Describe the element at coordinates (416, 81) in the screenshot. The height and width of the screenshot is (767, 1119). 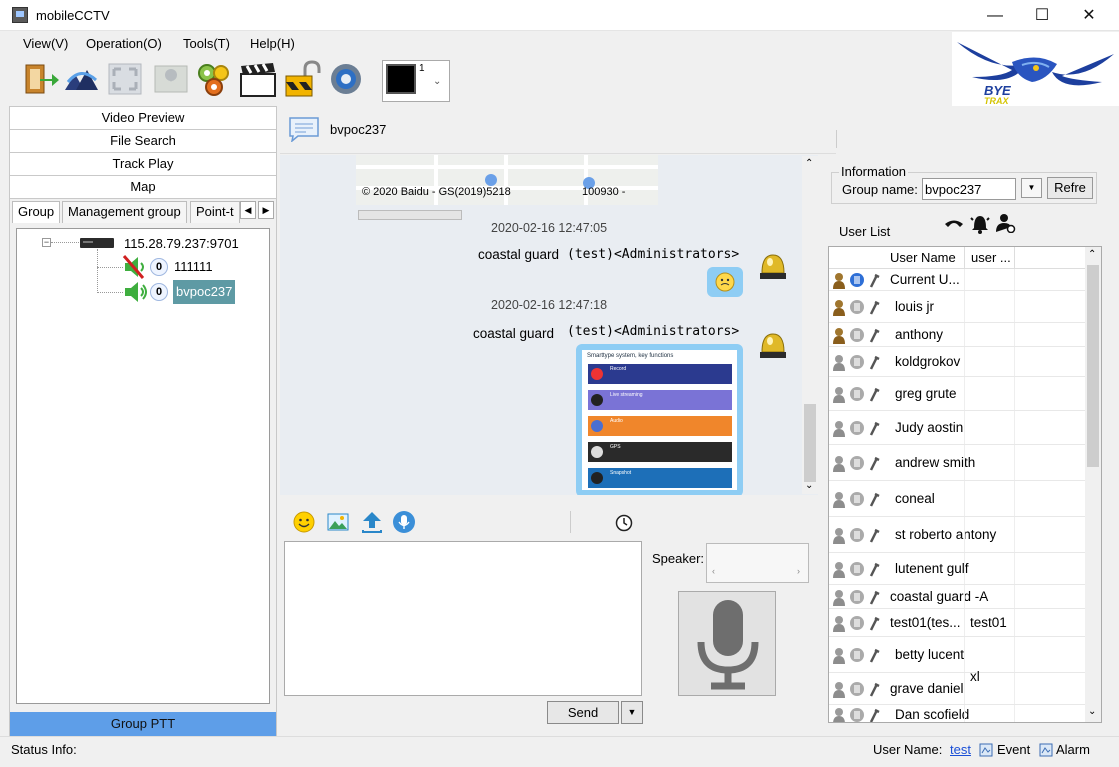
I see `screen-split-select: 1 ⌄` at that location.